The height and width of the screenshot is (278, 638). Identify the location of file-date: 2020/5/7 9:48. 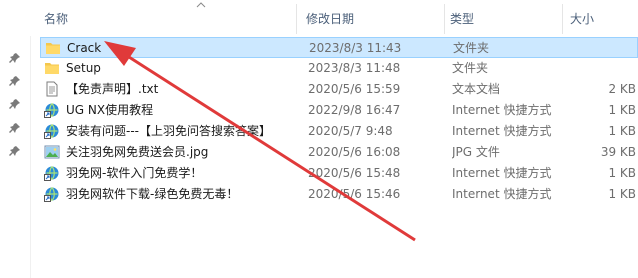
(350, 131).